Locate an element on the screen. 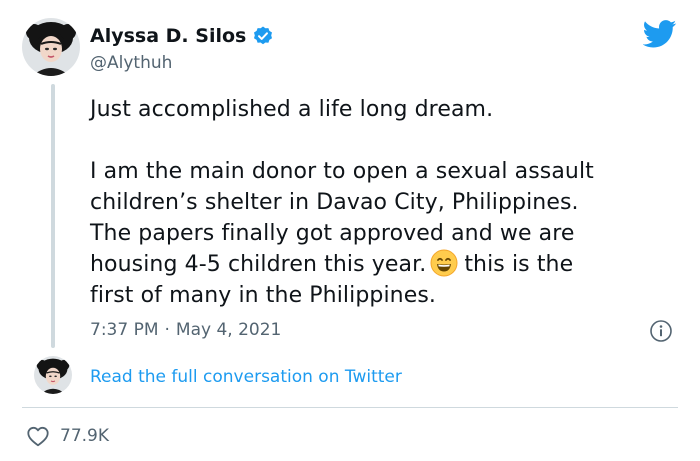 The width and height of the screenshot is (700, 461). read-full-conversation-link: Read the full conversation on Twitter is located at coordinates (246, 377).